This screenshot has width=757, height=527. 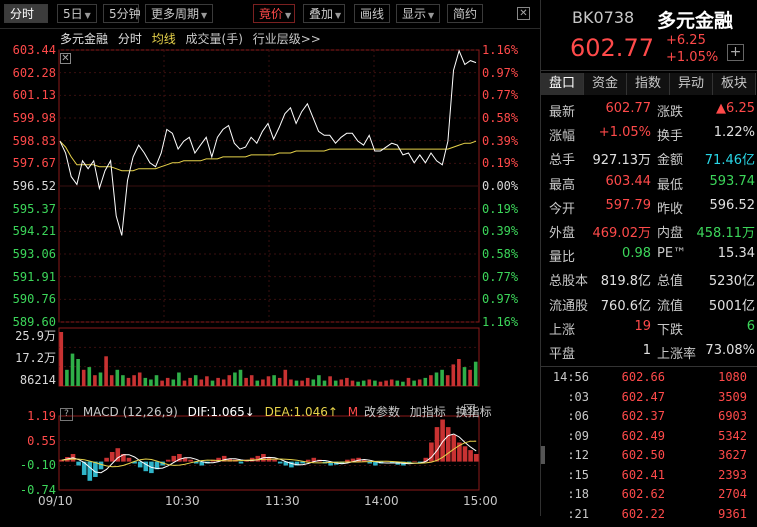 What do you see at coordinates (605, 84) in the screenshot?
I see `tab-1: 资金` at bounding box center [605, 84].